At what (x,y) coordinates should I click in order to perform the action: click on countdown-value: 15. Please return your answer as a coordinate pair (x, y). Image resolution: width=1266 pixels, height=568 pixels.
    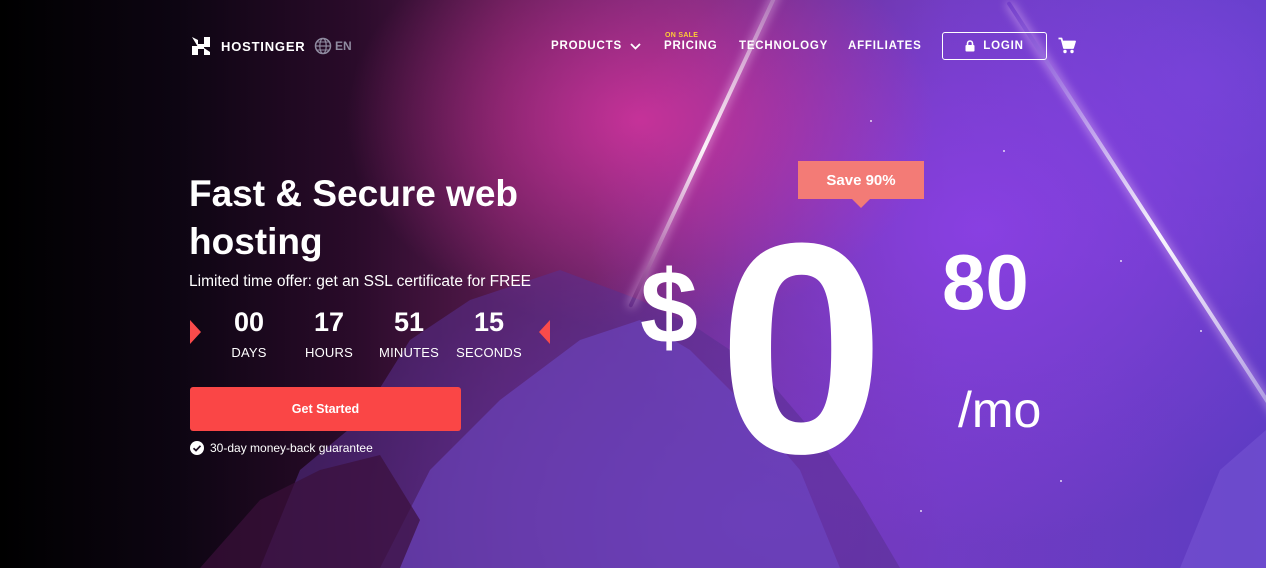
    Looking at the image, I should click on (489, 322).